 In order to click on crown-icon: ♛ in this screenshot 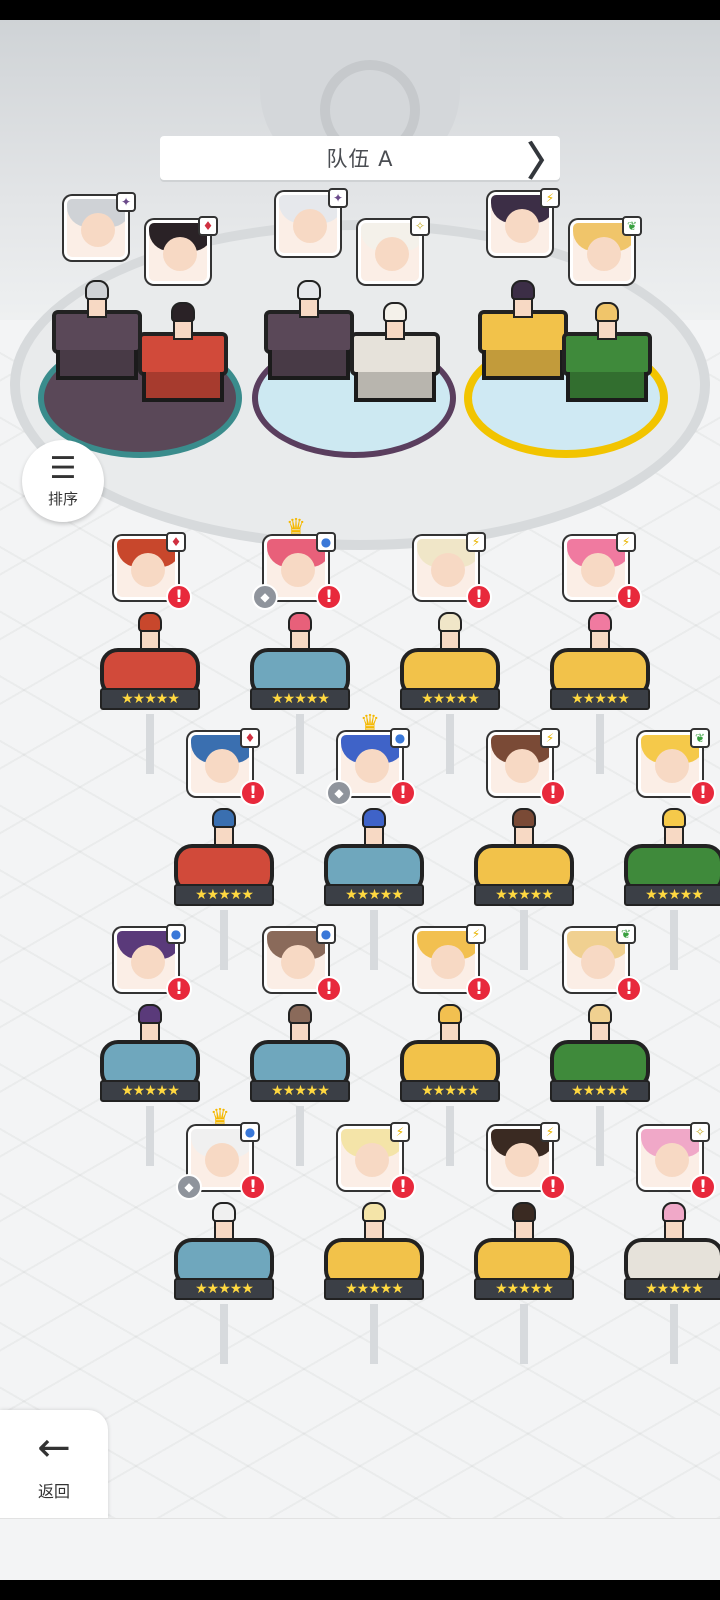, I will do `click(220, 1117)`.